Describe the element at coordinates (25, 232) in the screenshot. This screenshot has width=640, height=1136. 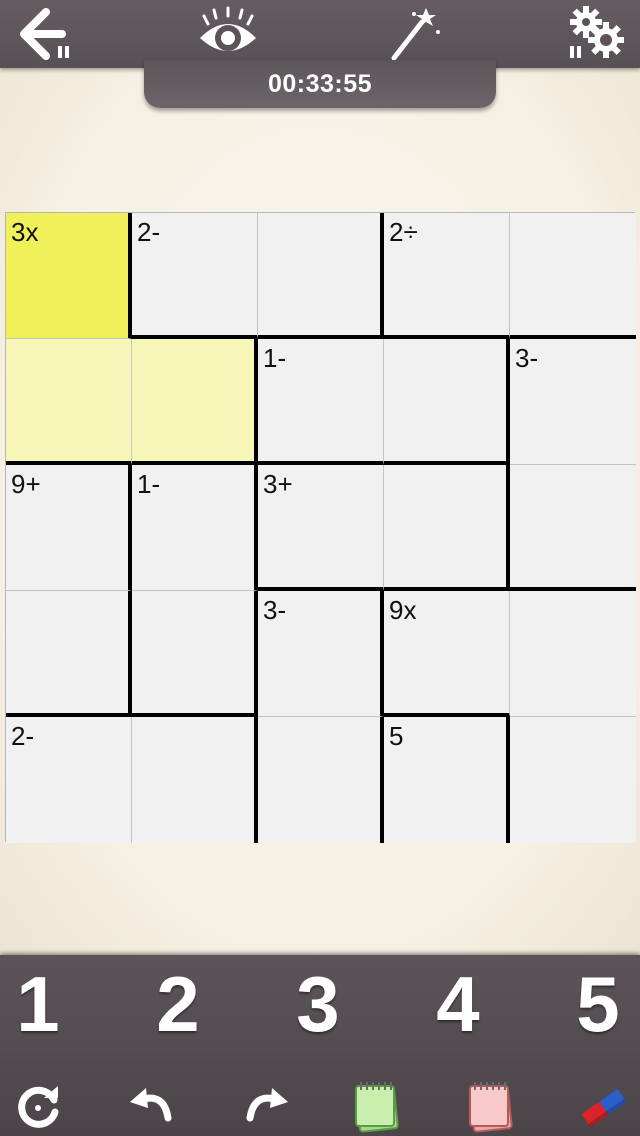
I see `cage-clue: 3x` at that location.